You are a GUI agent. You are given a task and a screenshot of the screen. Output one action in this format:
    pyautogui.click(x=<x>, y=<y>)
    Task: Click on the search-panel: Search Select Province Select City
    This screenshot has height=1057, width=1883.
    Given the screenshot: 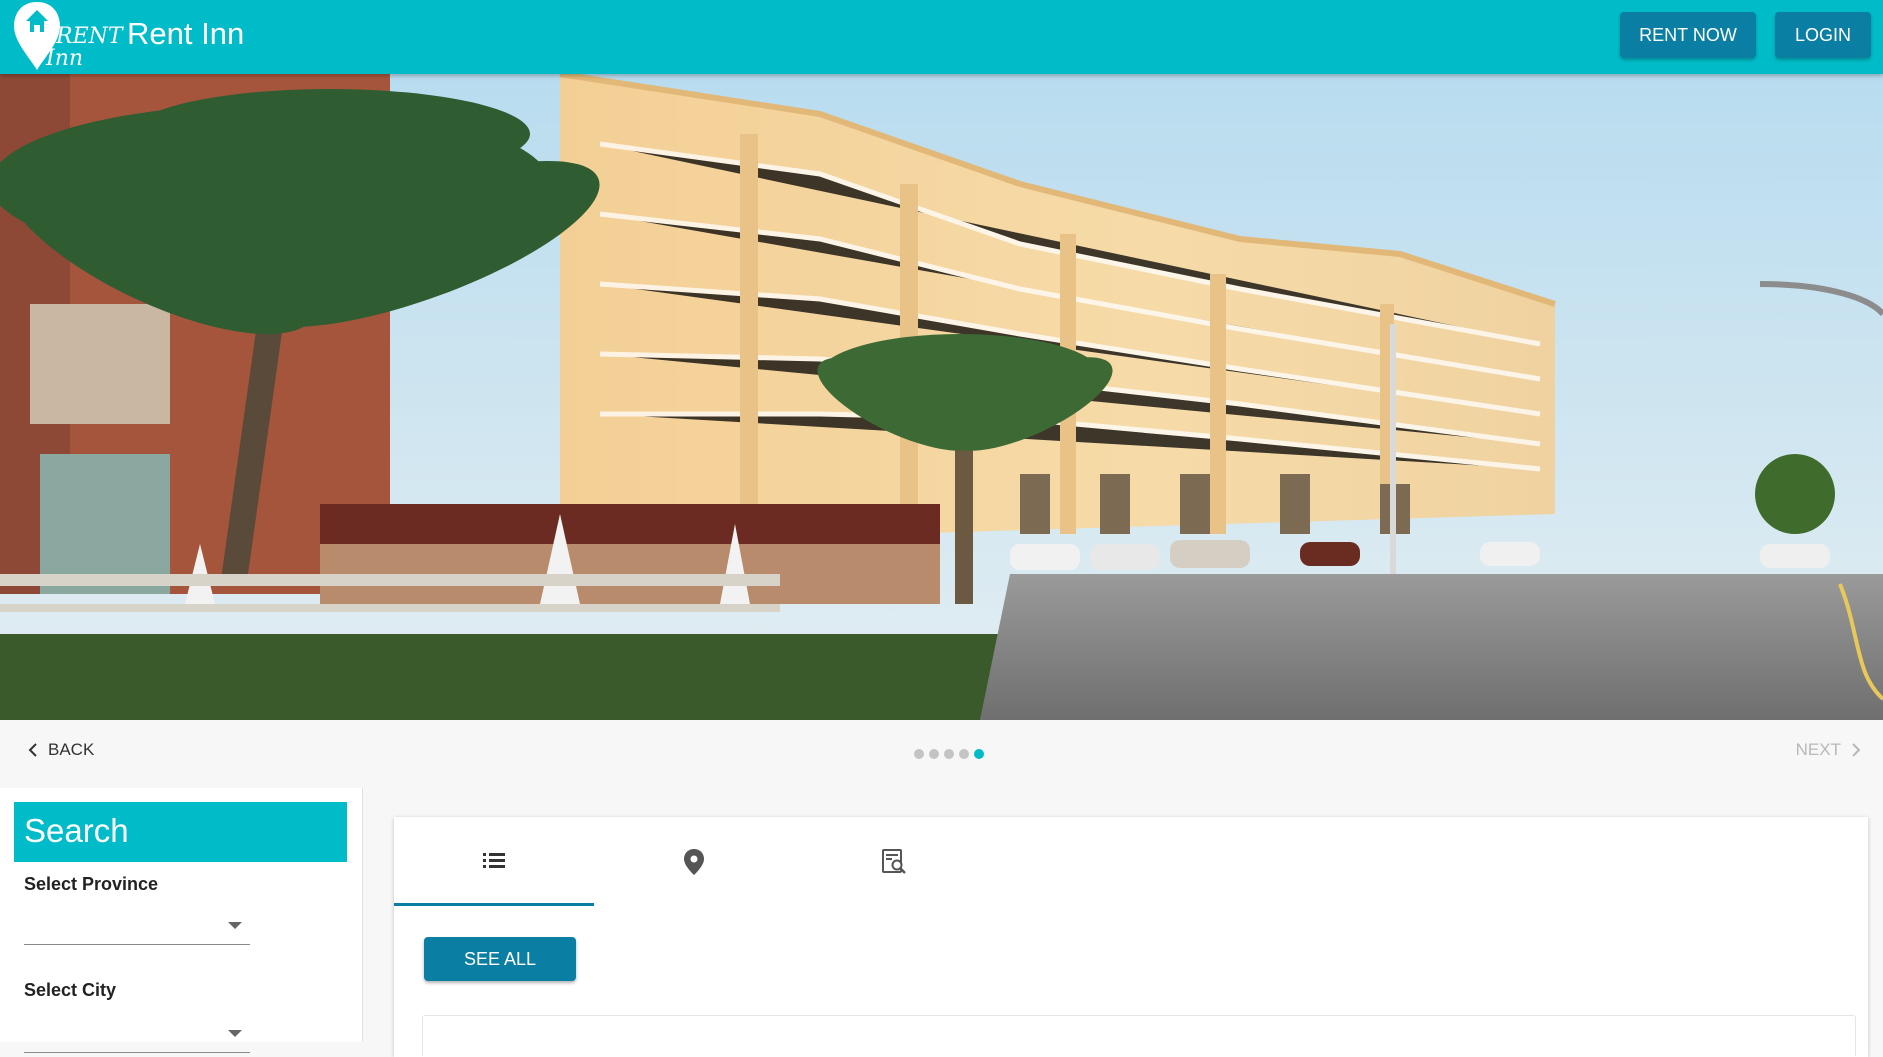 What is the action you would take?
    pyautogui.click(x=181, y=920)
    